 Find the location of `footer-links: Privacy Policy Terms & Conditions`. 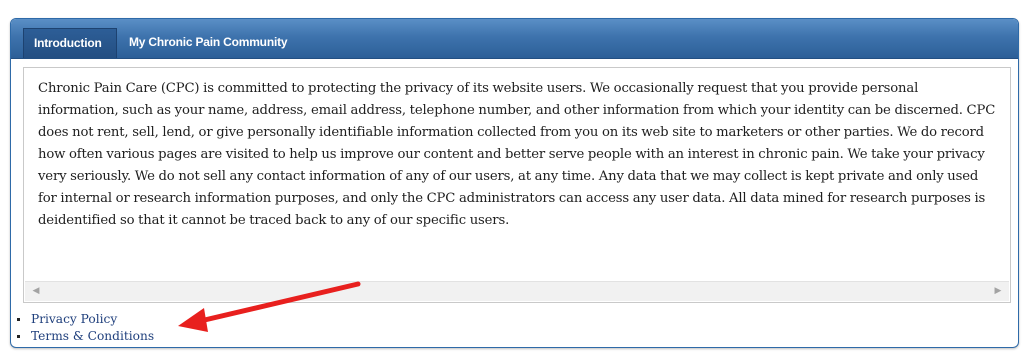

footer-links: Privacy Policy Terms & Conditions is located at coordinates (84, 328).